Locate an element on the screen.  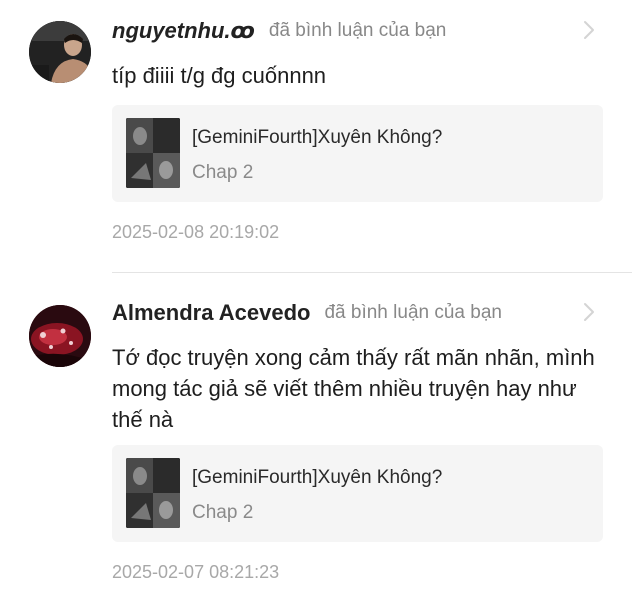
timestamp: 2025-02-08 20:19:02 is located at coordinates (196, 232).